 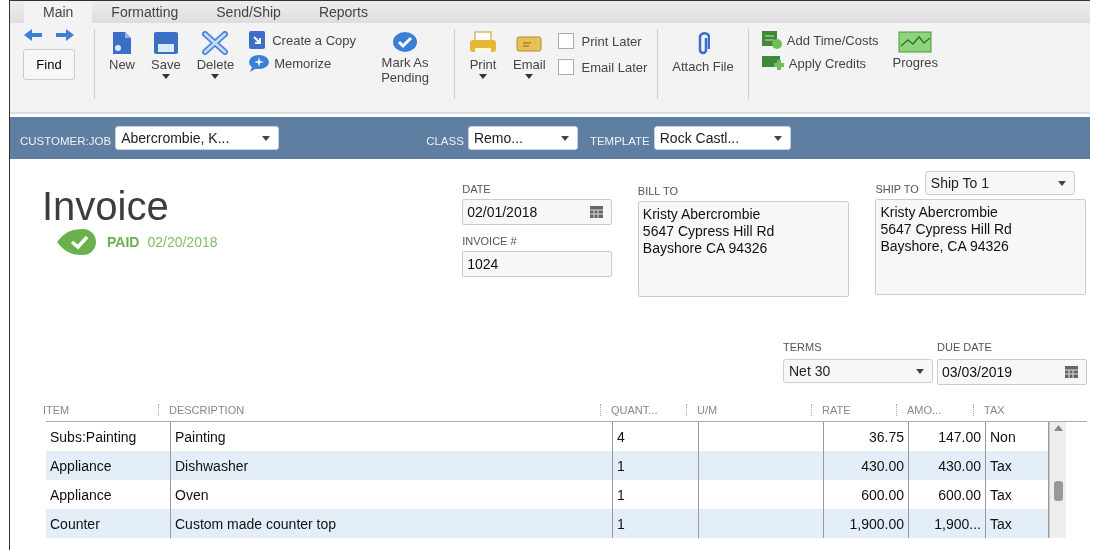 What do you see at coordinates (490, 241) in the screenshot?
I see `field-label: INVOICE #` at bounding box center [490, 241].